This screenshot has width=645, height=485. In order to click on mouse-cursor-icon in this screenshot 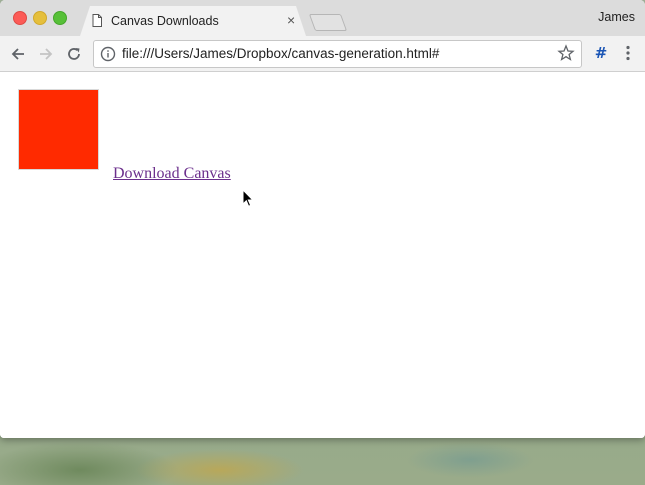, I will do `click(248, 198)`.